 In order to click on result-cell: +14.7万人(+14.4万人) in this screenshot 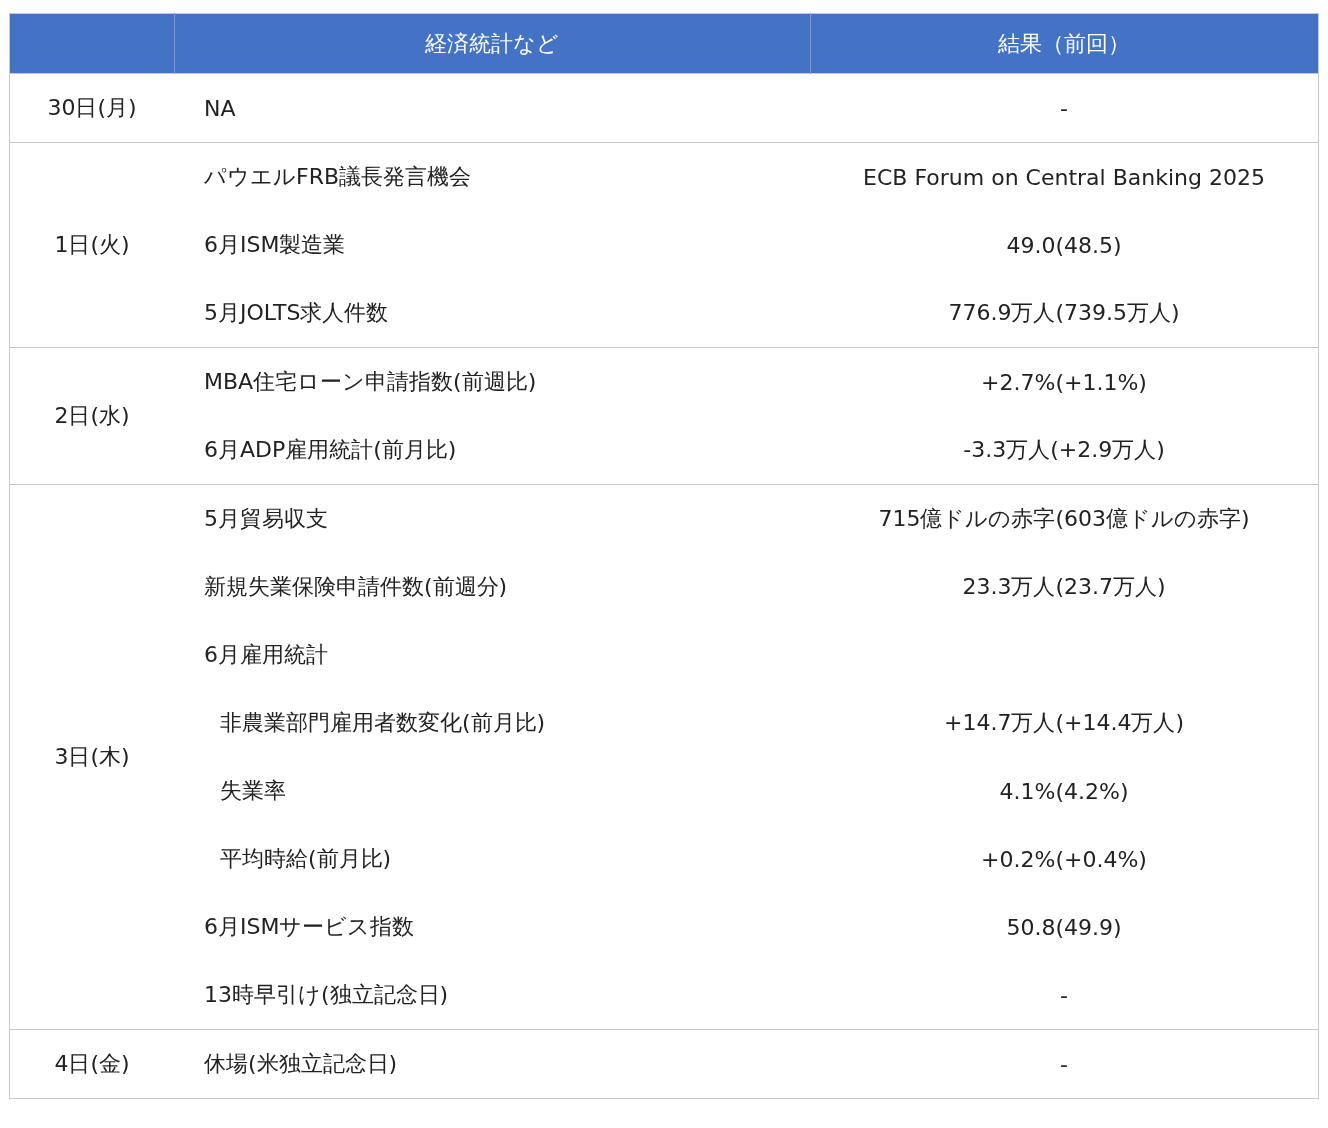, I will do `click(1064, 723)`.